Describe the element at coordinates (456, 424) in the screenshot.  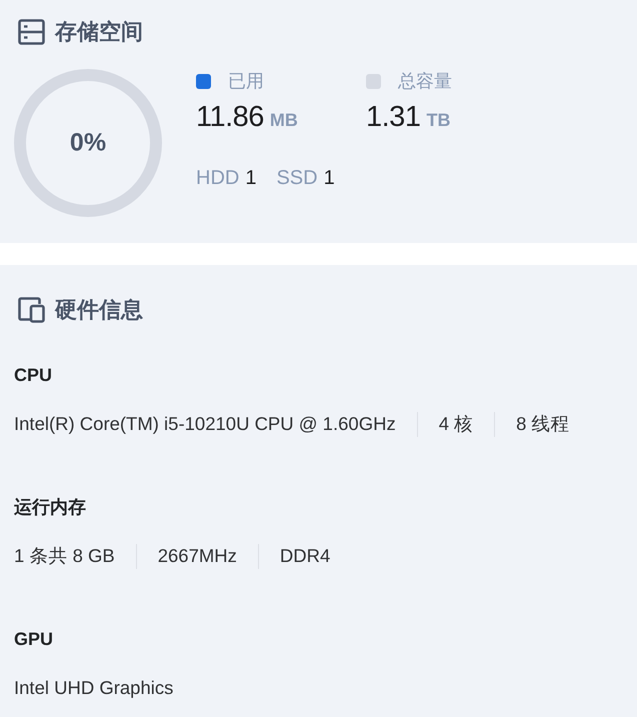
I see `spec-text: 4 核` at that location.